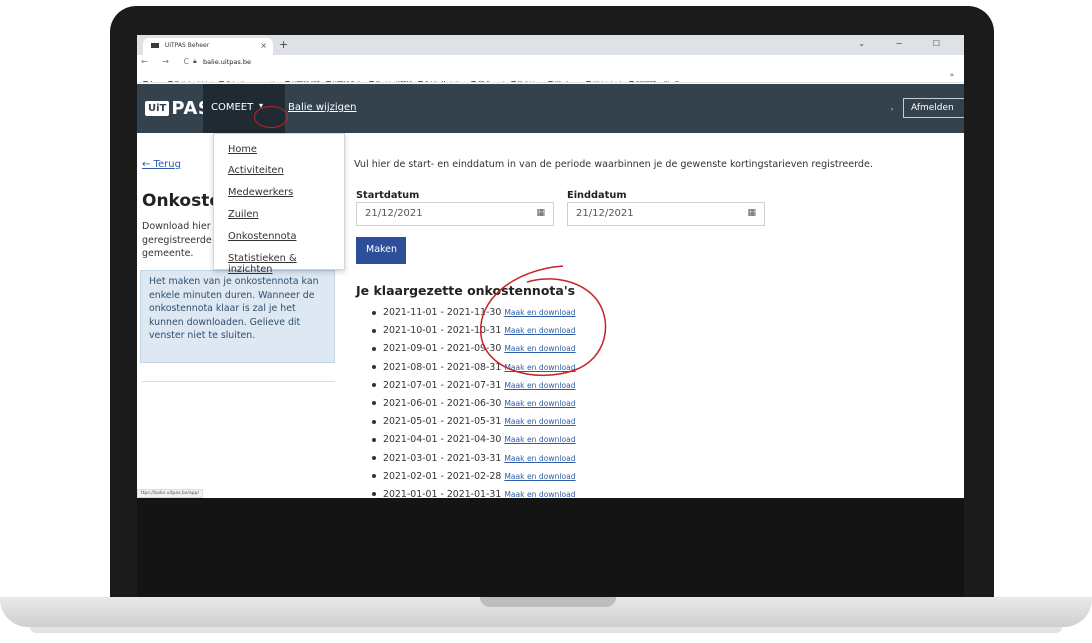 The height and width of the screenshot is (643, 1092). Describe the element at coordinates (286, 264) in the screenshot. I see `menu-item-statistieken: Statistieken & inzichten` at that location.